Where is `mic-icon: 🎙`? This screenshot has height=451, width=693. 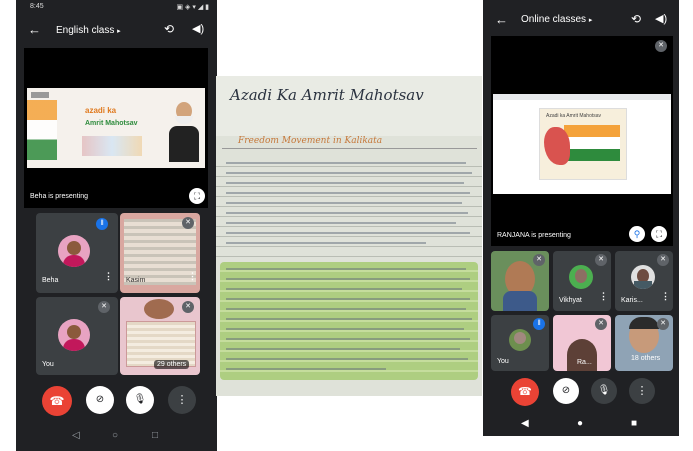
mic-icon: 🎙 is located at coordinates (604, 391).